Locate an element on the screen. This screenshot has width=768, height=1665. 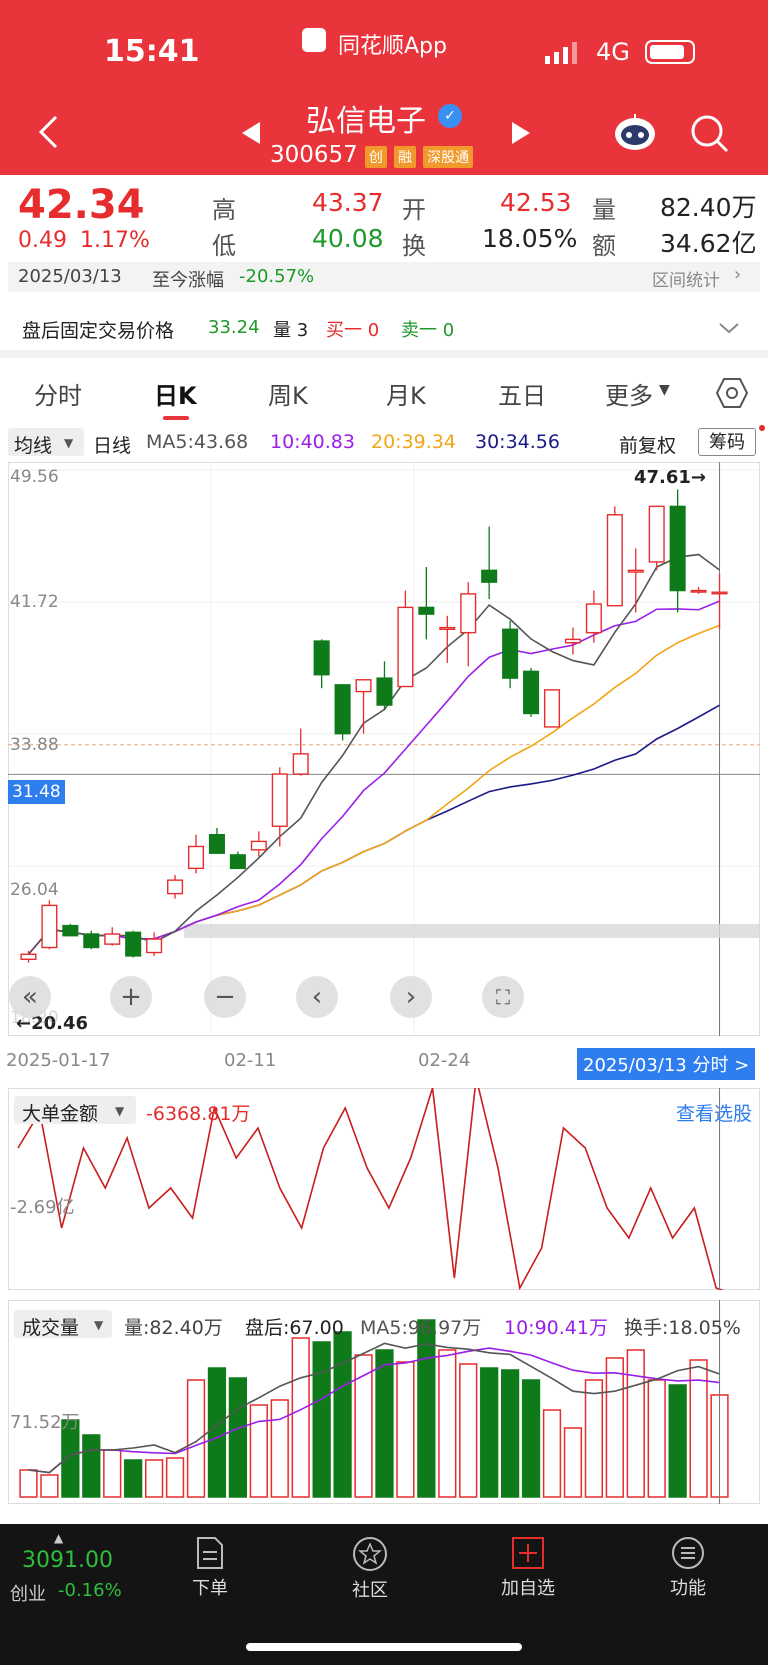
nav-community: 社区 is located at coordinates (370, 1569).